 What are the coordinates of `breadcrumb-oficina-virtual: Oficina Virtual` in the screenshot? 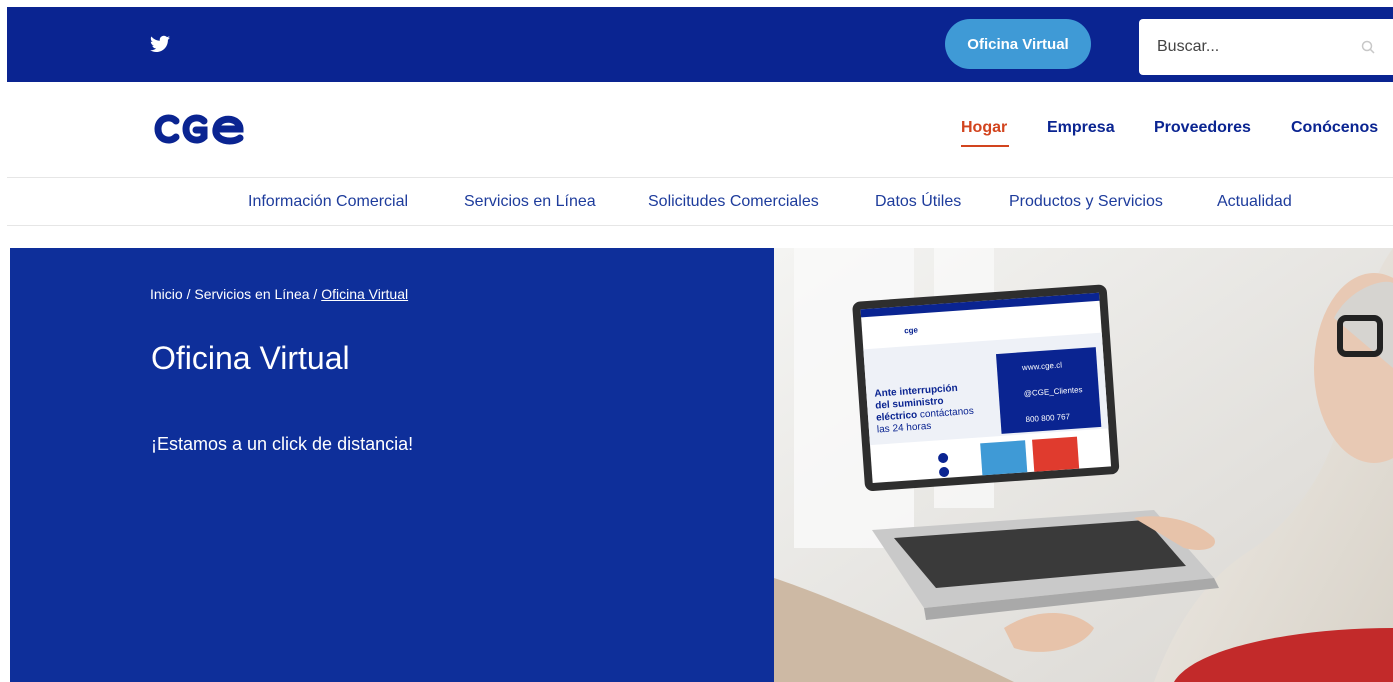 It's located at (364, 294).